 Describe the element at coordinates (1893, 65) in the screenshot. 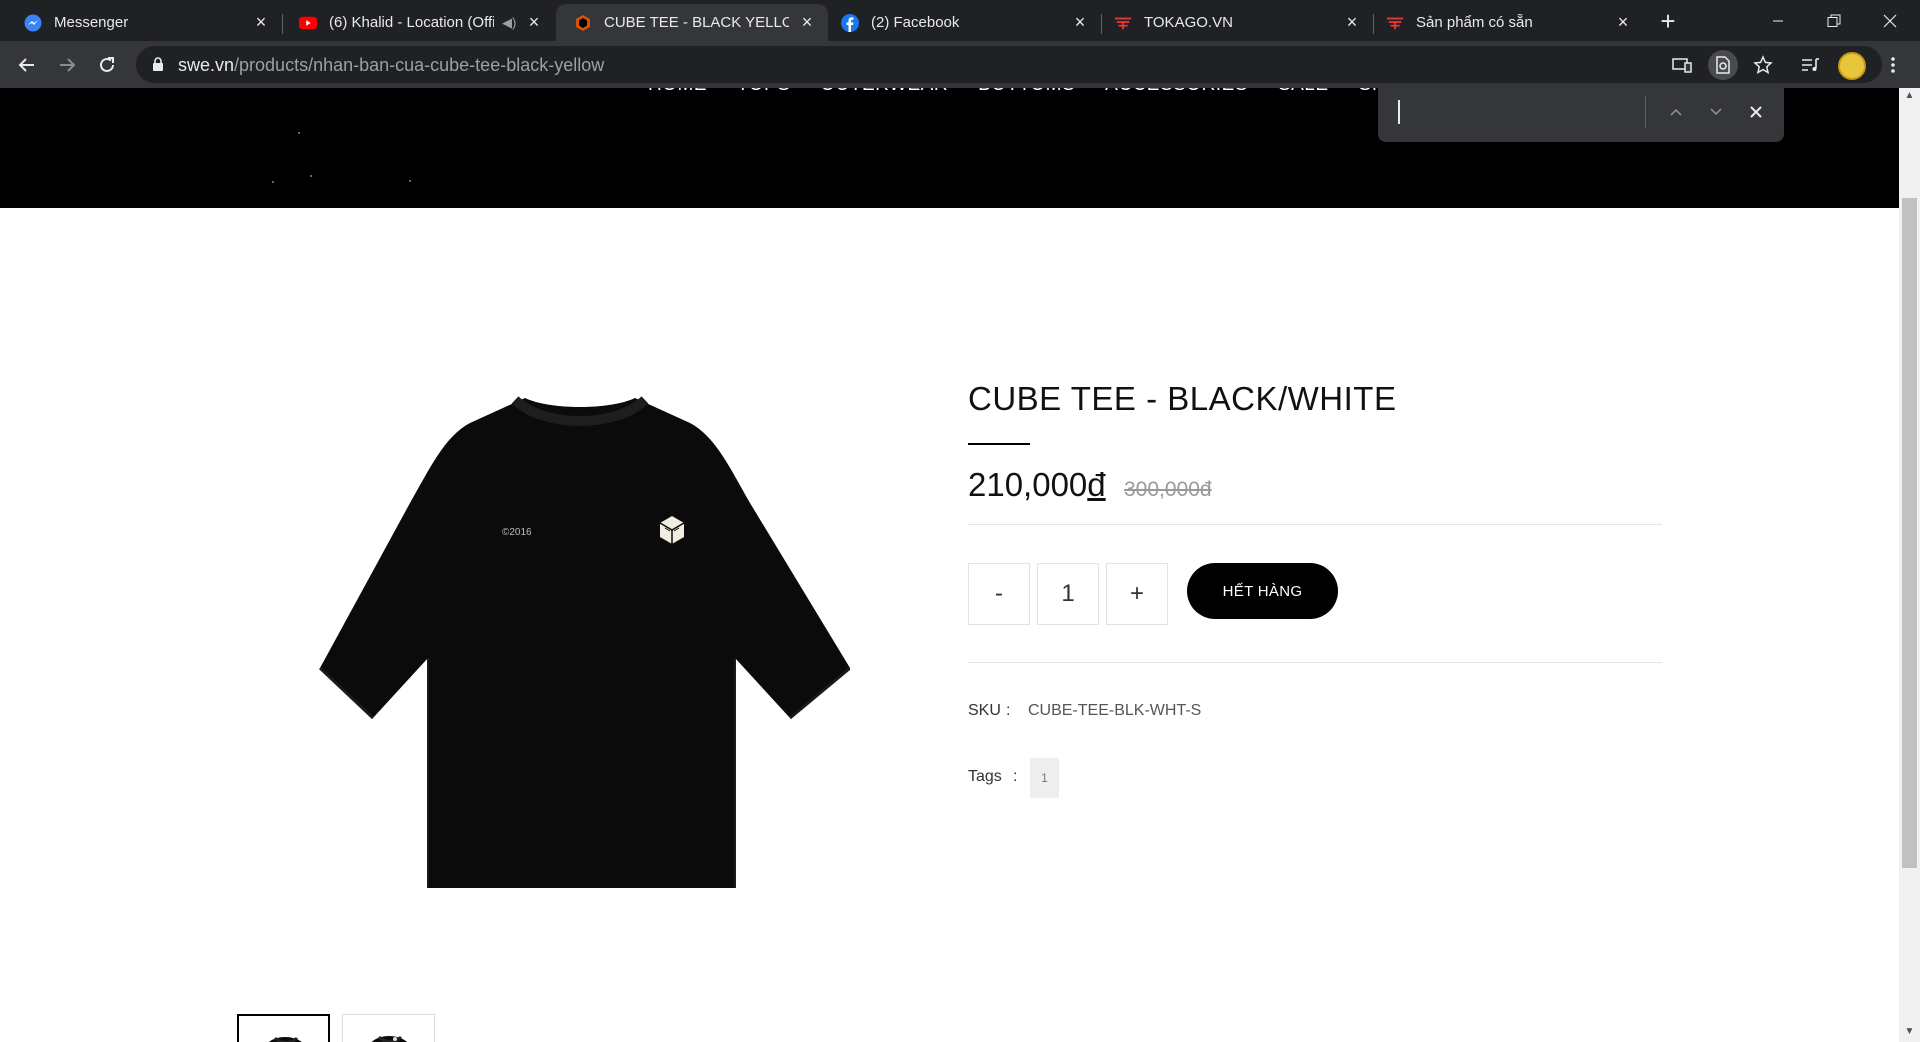

I see `menu-kebab-icon` at that location.